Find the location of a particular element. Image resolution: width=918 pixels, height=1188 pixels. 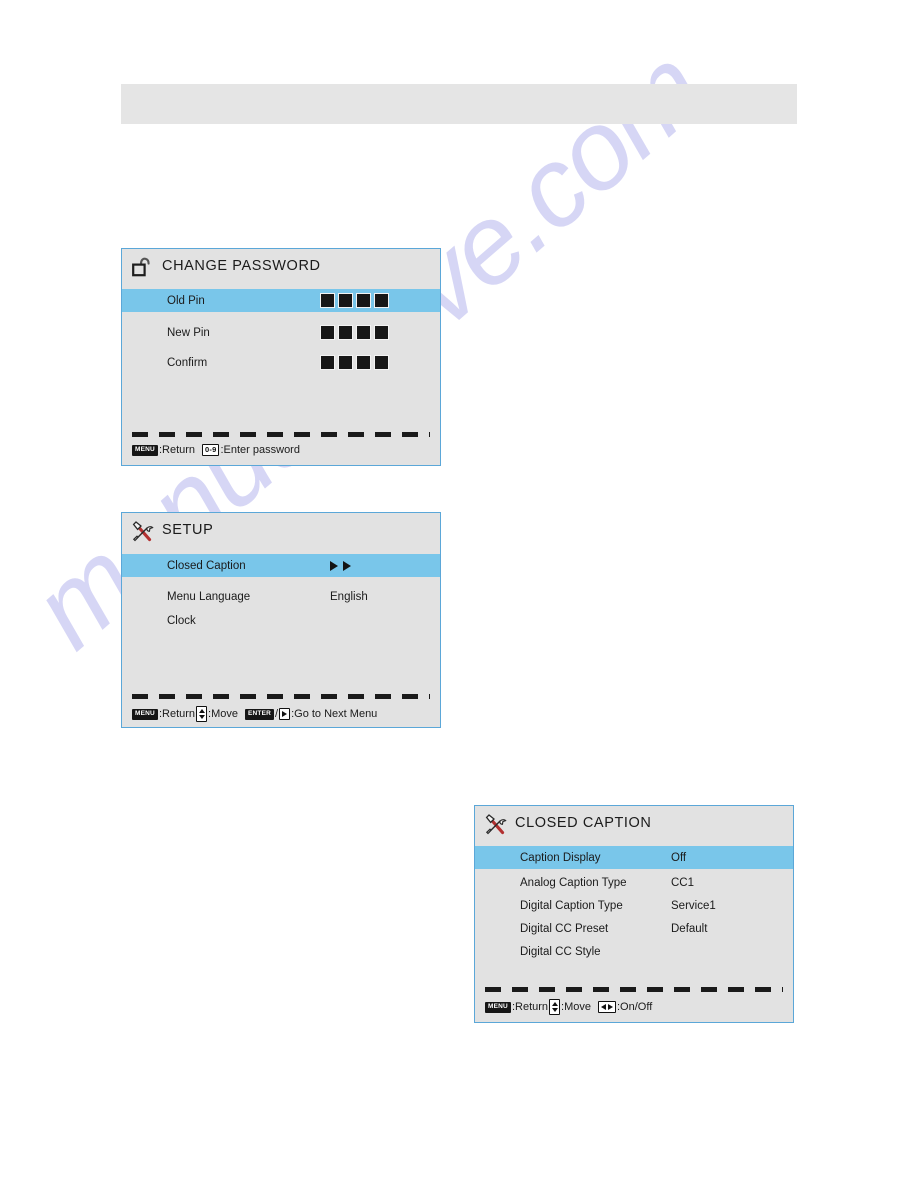

panel-rows: Old Pin New Pin Confirm is located at coordinates (281, 331).